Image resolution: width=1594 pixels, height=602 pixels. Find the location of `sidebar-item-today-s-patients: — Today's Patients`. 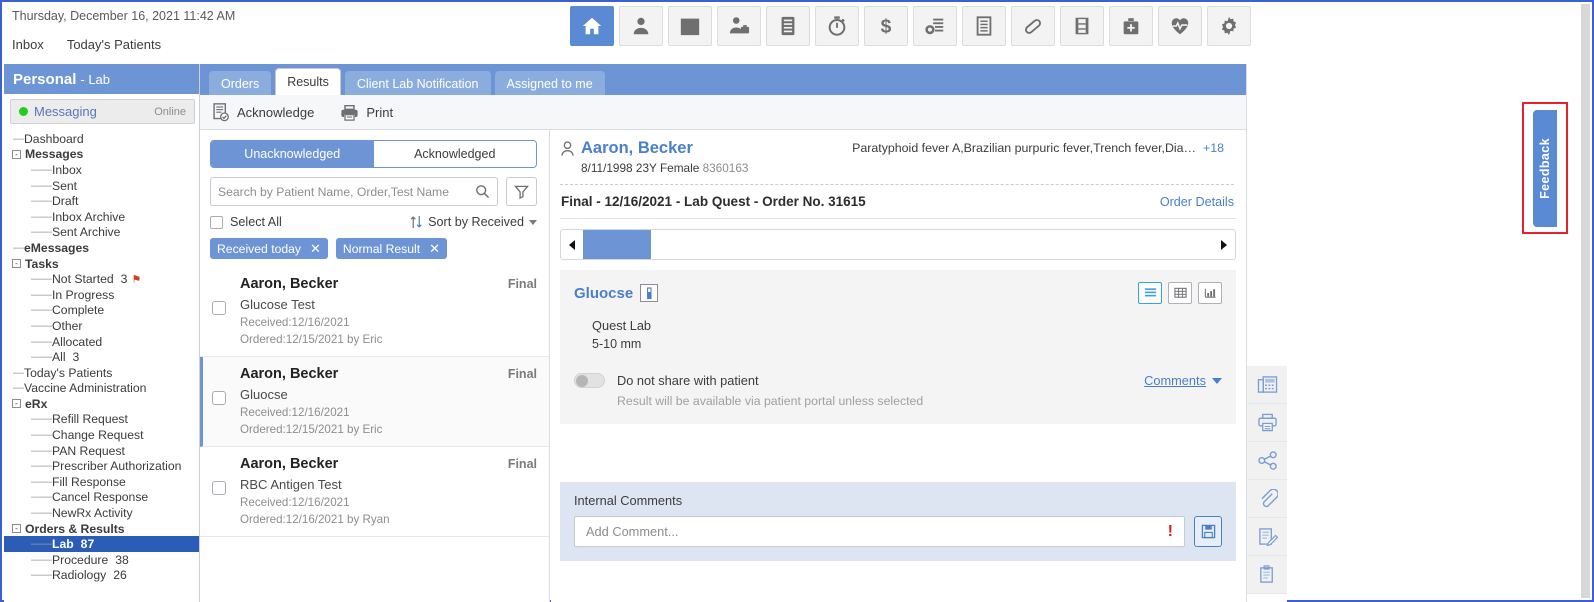

sidebar-item-today-s-patients: — Today's Patients is located at coordinates (101, 373).